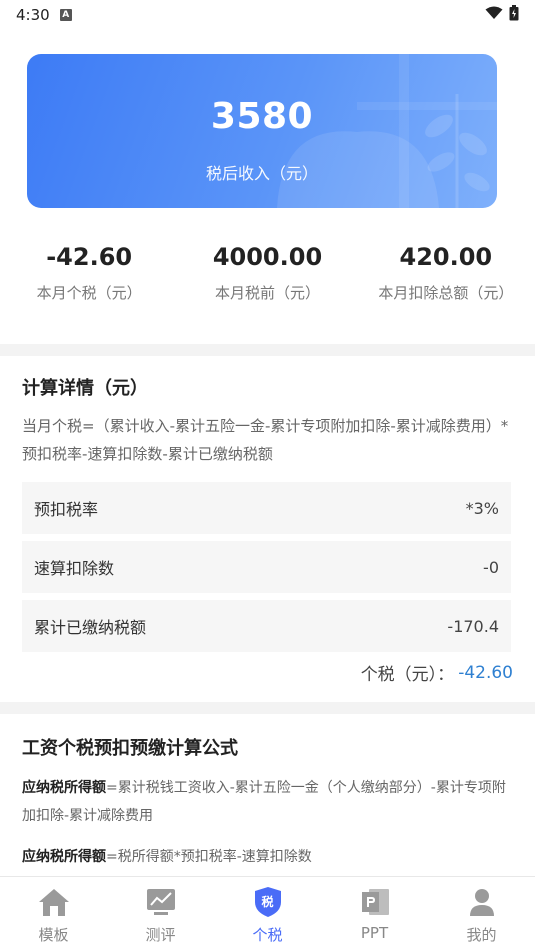 The height and width of the screenshot is (951, 535). I want to click on tax-shield-icon: 税, so click(268, 902).